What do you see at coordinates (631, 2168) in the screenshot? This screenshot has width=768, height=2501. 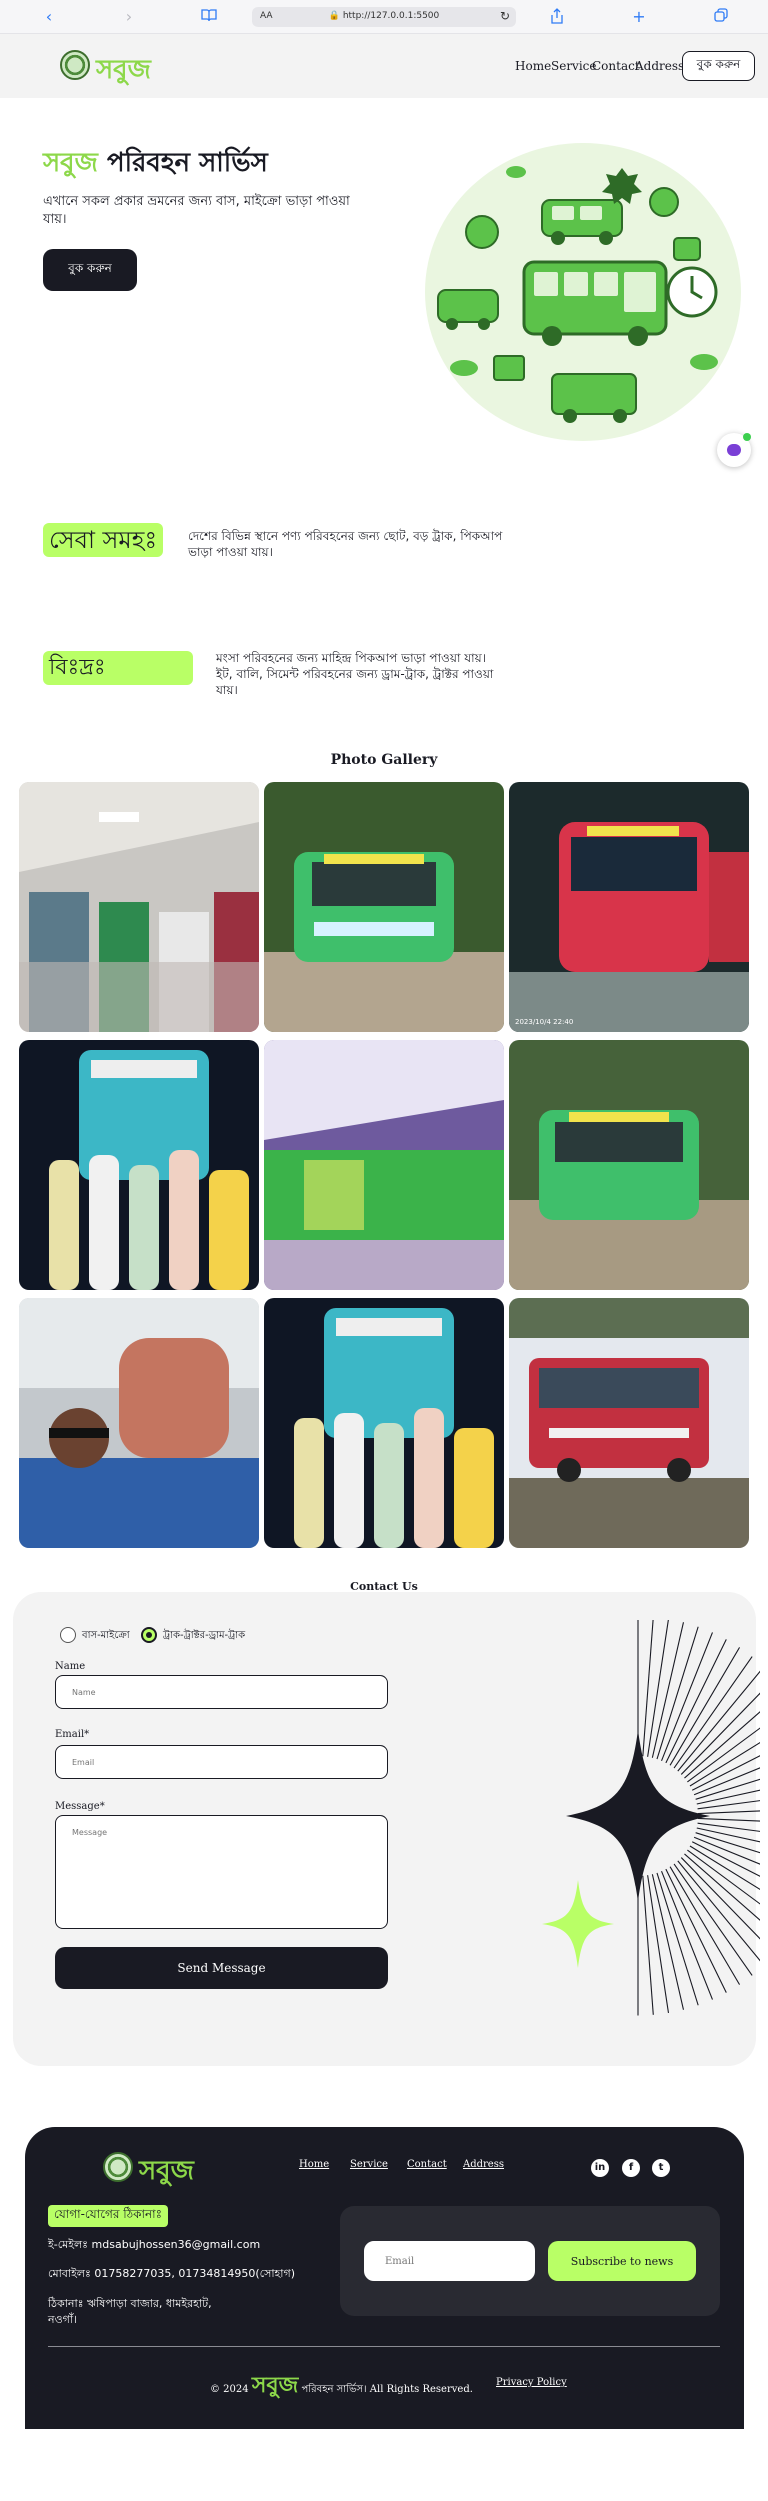 I see `facebook-icon: f` at bounding box center [631, 2168].